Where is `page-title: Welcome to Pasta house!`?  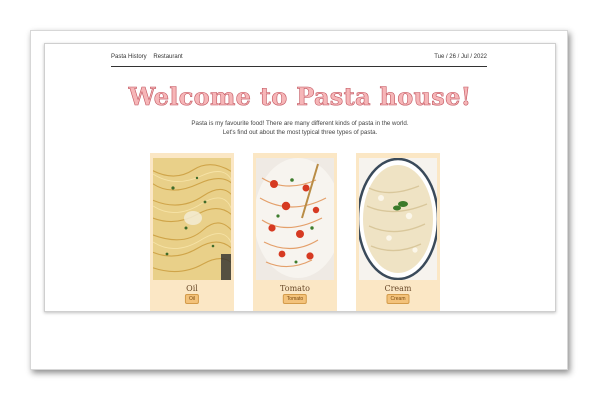
page-title: Welcome to Pasta house! is located at coordinates (300, 97).